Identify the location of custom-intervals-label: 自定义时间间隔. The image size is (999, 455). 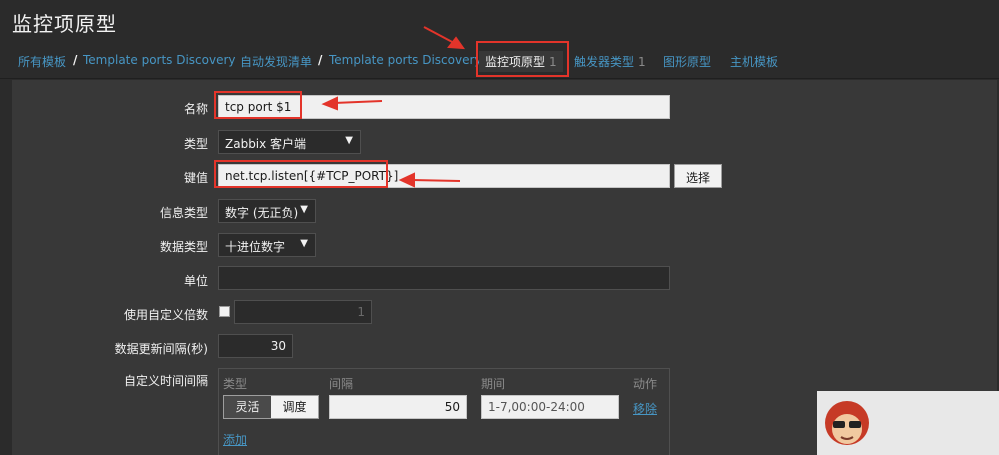
(165, 381).